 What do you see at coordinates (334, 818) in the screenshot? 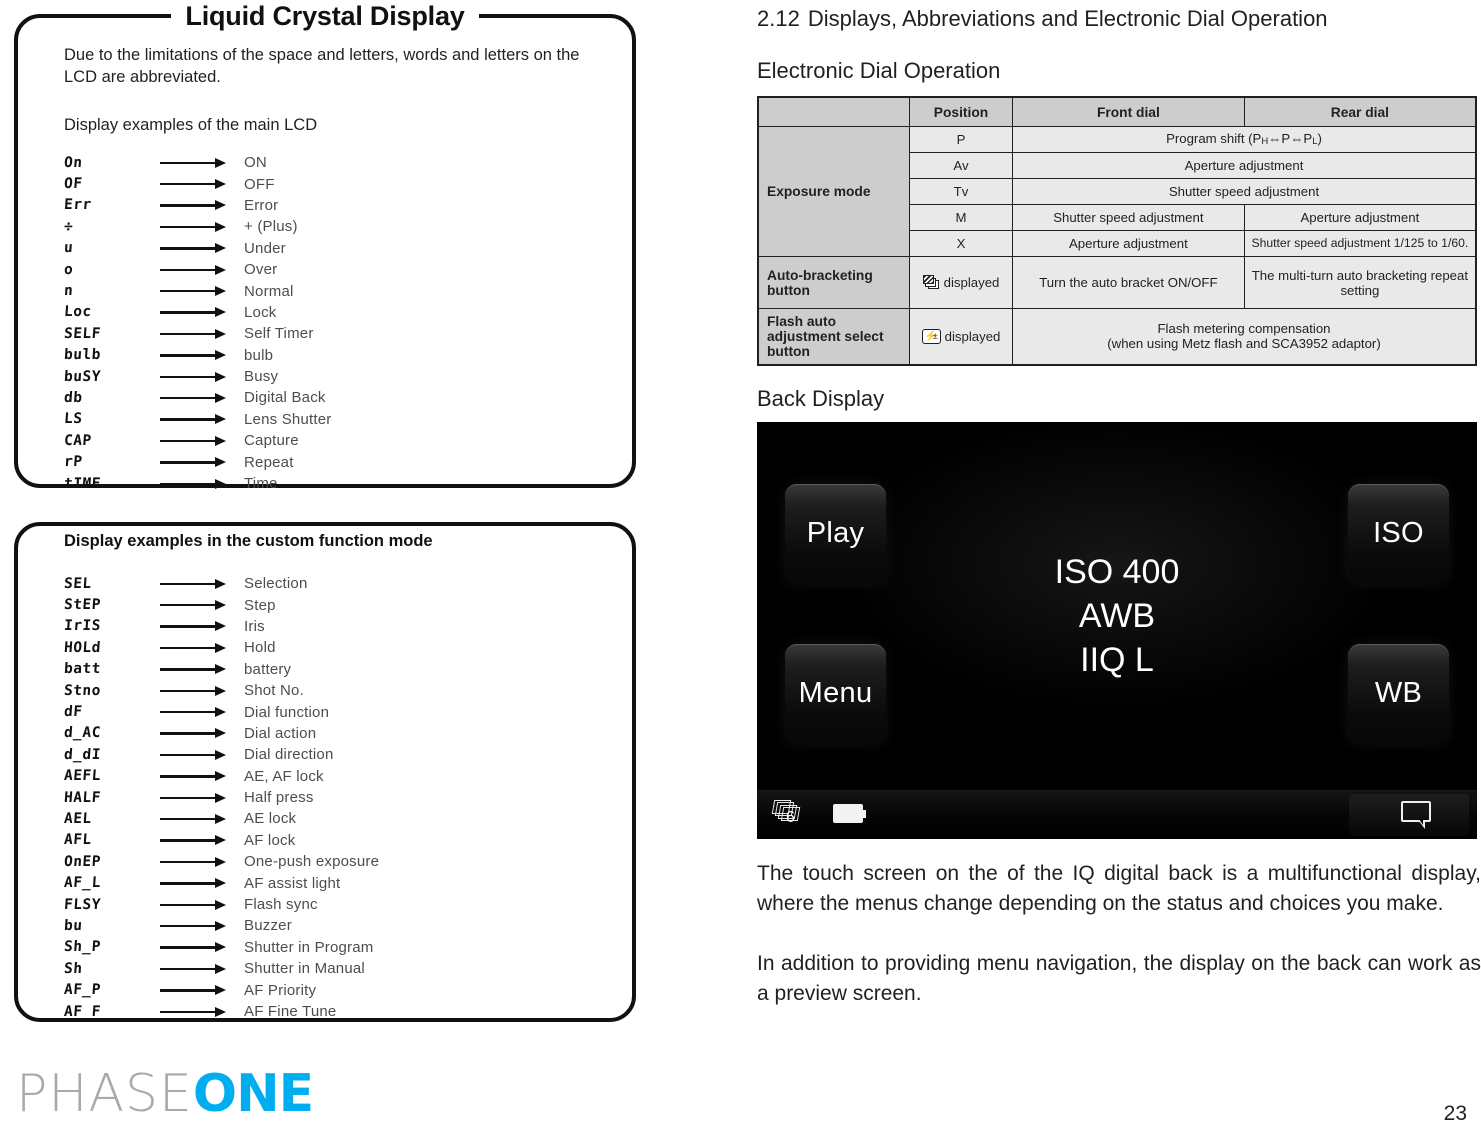
I see `abbreviation-row: AEL AE lock` at bounding box center [334, 818].